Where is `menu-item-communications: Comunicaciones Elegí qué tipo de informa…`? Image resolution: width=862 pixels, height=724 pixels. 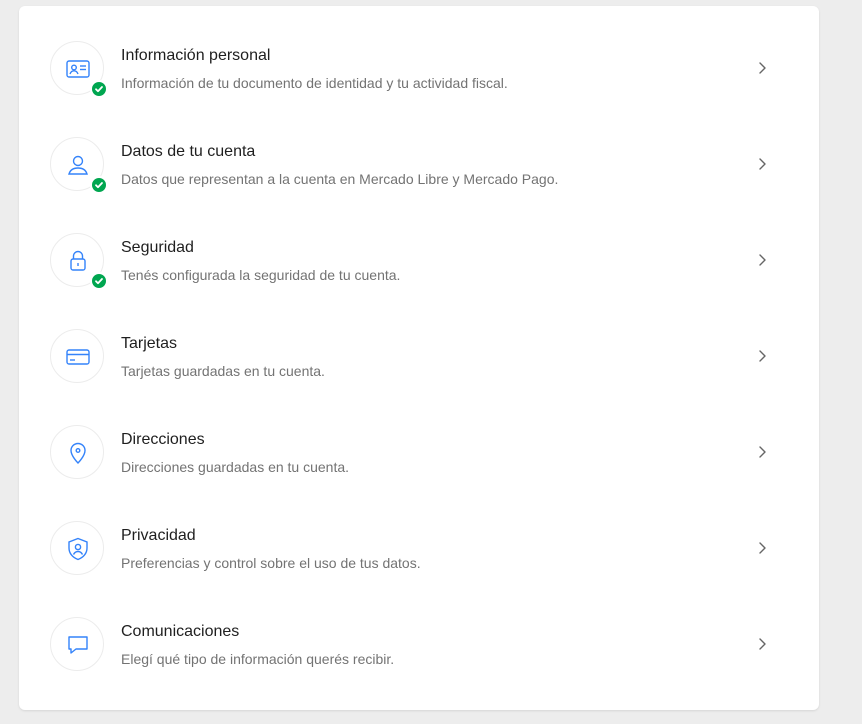
menu-item-communications: Comunicaciones Elegí qué tipo de informa… is located at coordinates (419, 630).